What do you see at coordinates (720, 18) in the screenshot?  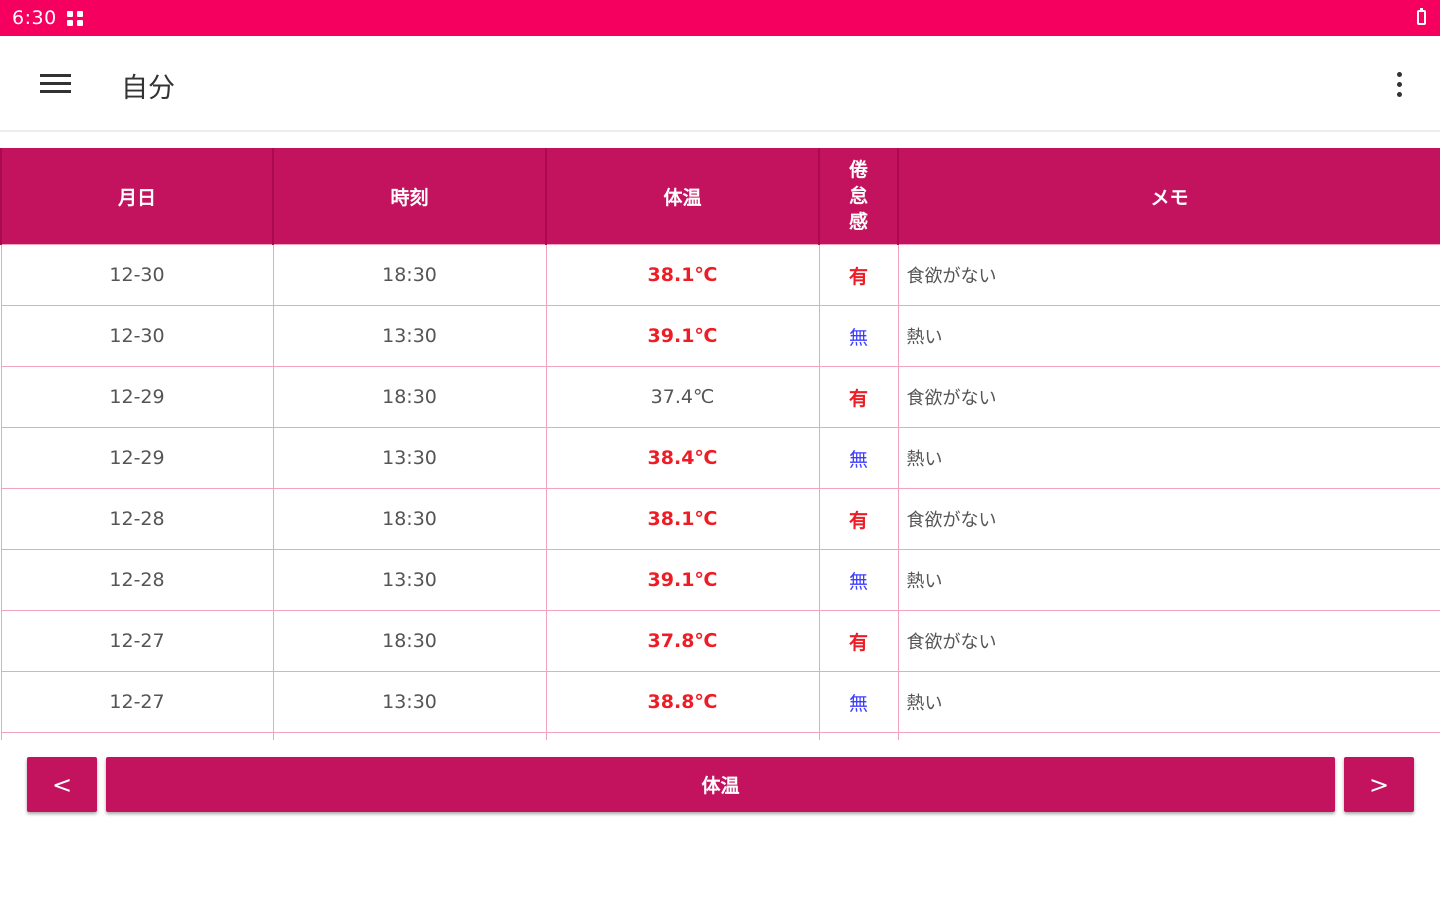 I see `status-bar: 6:30` at bounding box center [720, 18].